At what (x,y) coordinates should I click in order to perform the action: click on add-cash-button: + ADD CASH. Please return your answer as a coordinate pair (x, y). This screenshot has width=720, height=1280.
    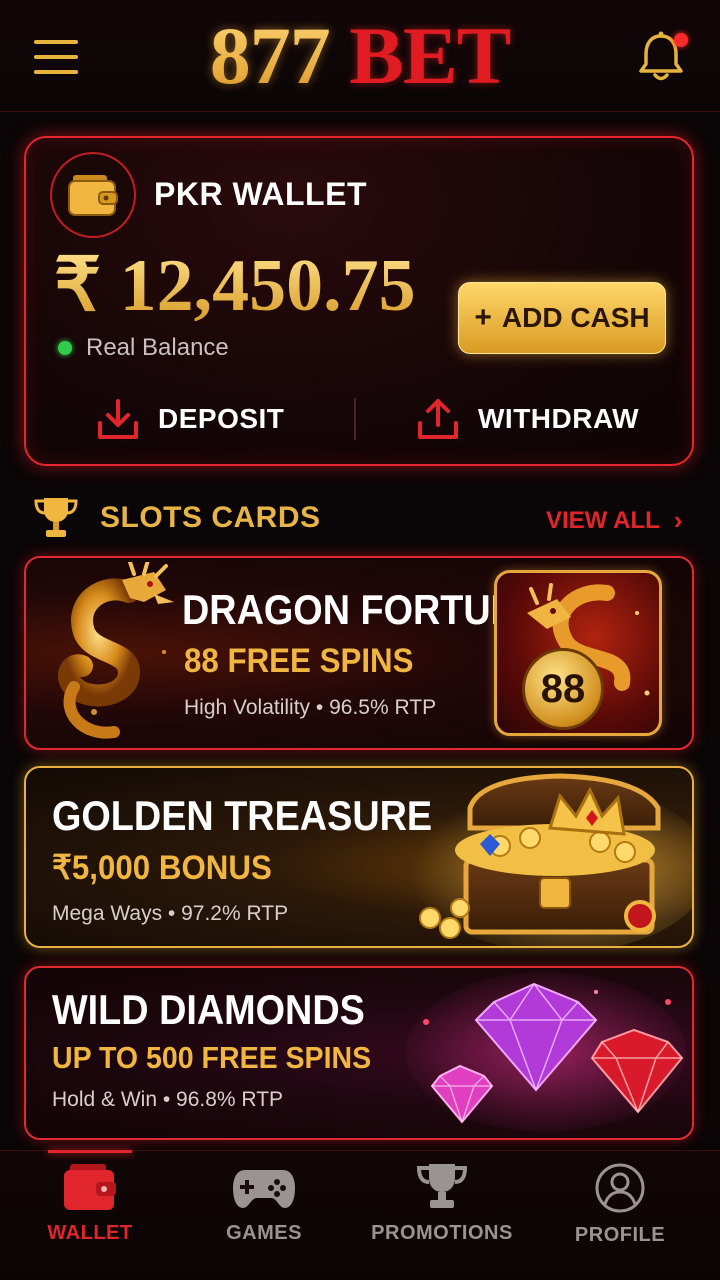
    Looking at the image, I should click on (562, 318).